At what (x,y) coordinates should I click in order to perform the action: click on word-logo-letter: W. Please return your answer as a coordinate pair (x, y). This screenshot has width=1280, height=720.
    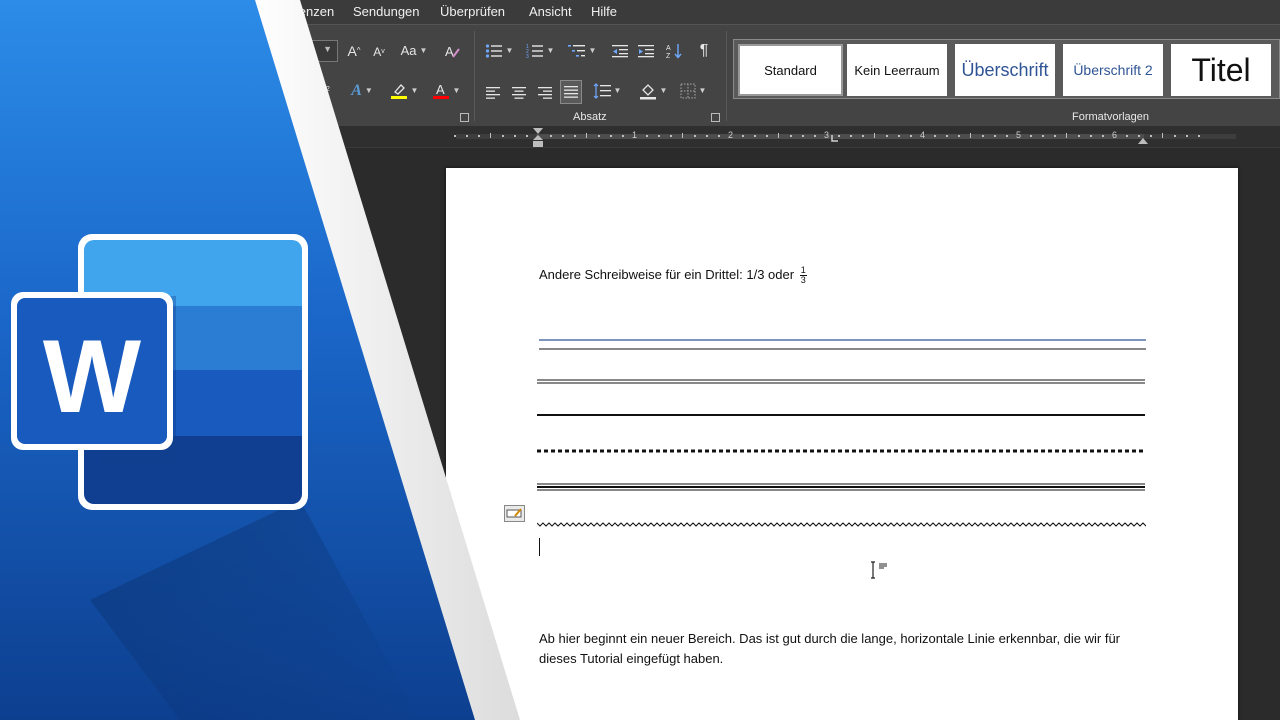
    Looking at the image, I should click on (92, 377).